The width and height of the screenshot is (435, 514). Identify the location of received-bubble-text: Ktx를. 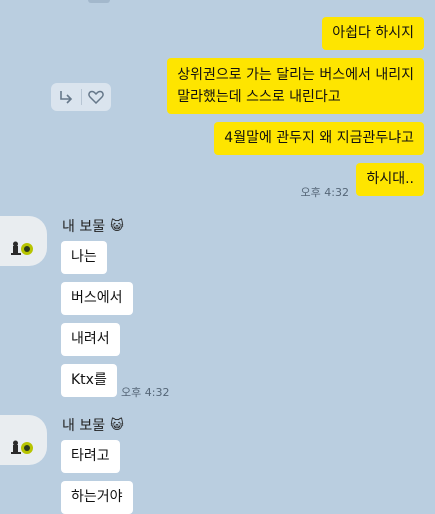
(89, 380).